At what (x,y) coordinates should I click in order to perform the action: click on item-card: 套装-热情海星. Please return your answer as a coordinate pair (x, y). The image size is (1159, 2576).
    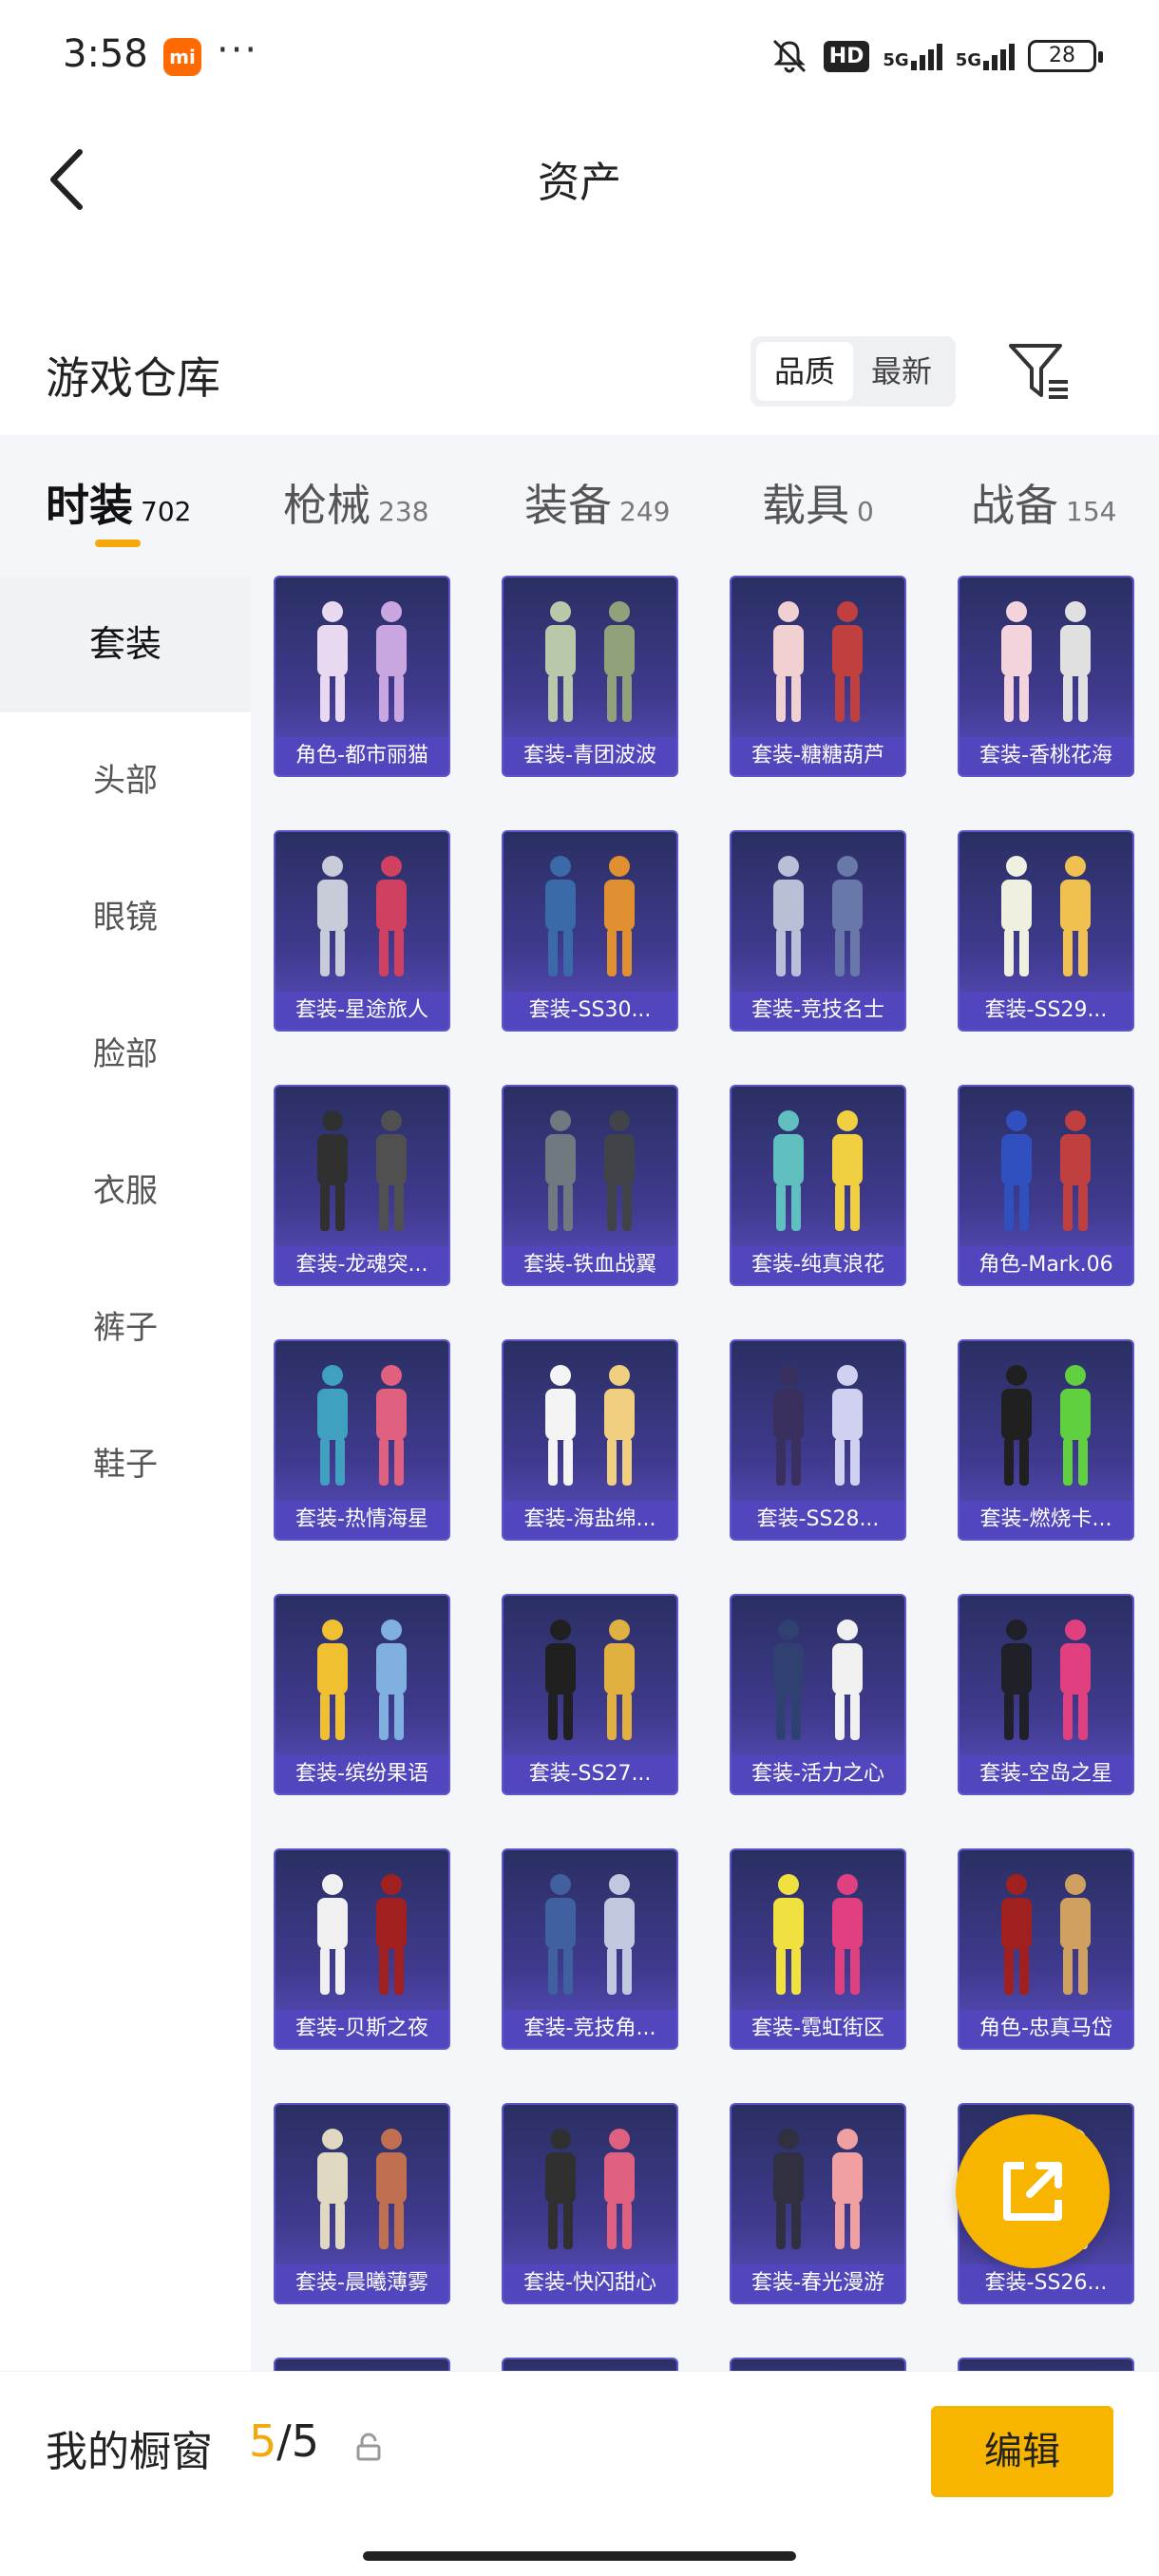
    Looking at the image, I should click on (362, 1440).